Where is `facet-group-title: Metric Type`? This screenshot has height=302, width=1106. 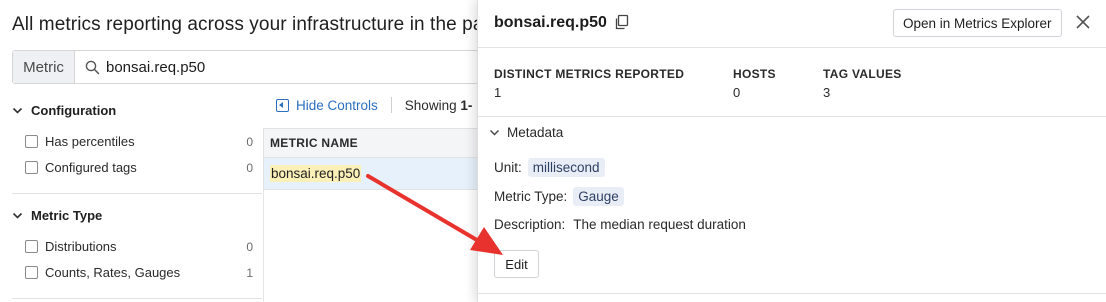
facet-group-title: Metric Type is located at coordinates (67, 215).